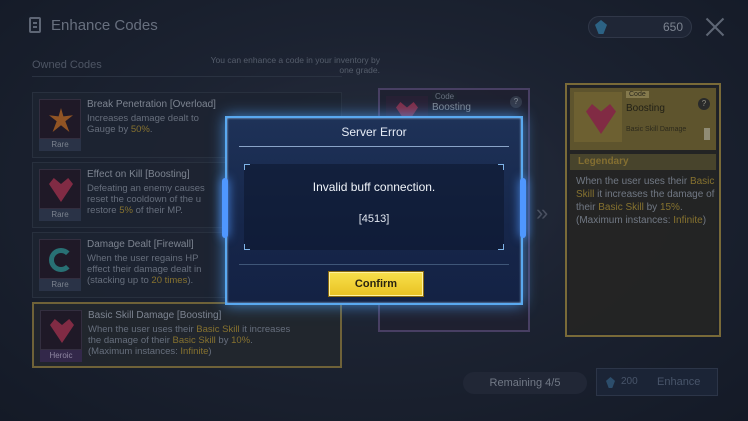 This screenshot has width=748, height=421. I want to click on dialog-title: Server Error, so click(374, 132).